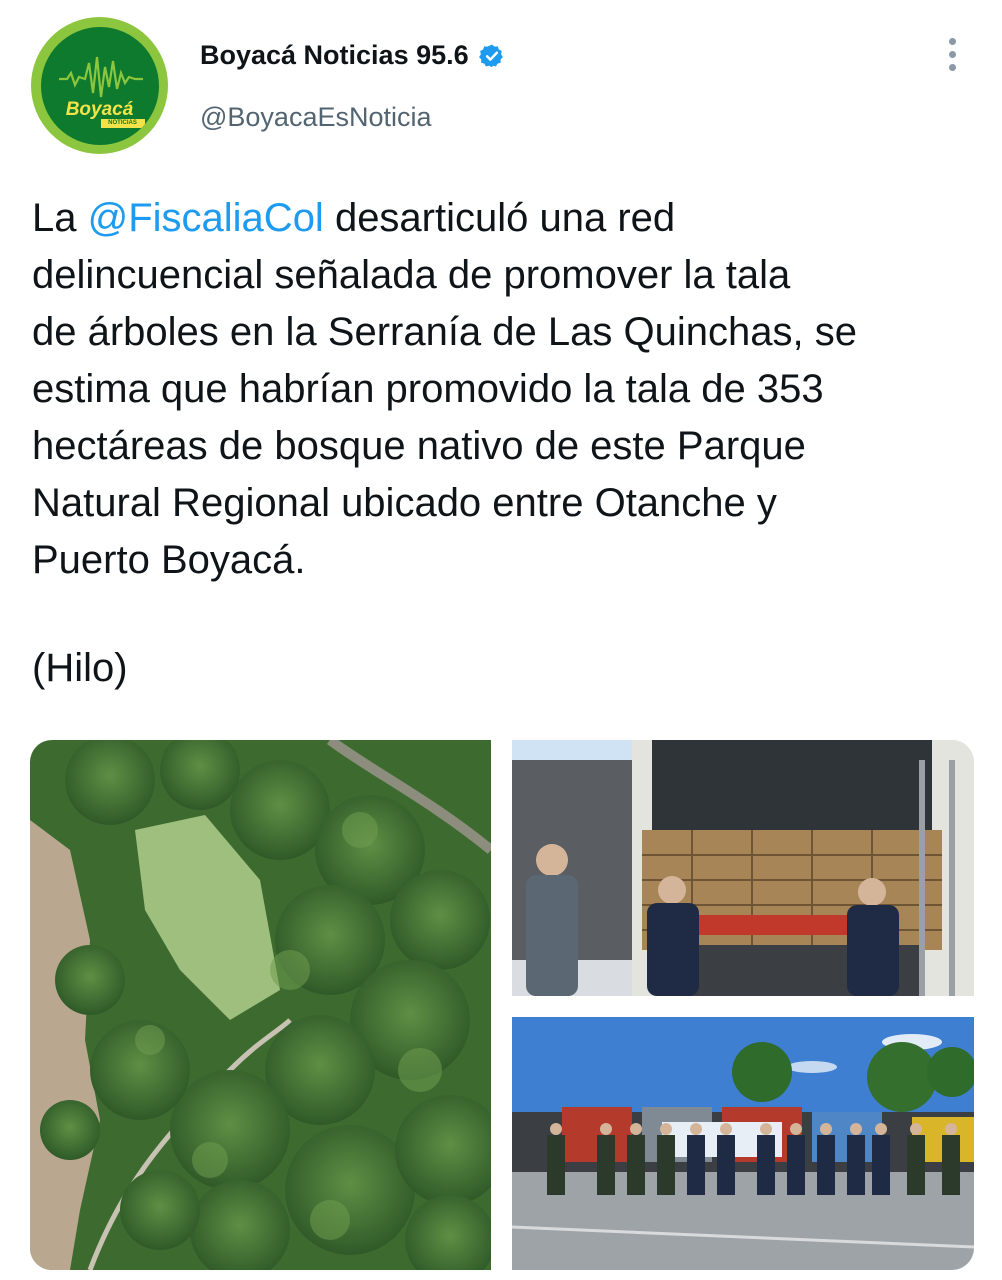 The width and height of the screenshot is (1002, 1280). Describe the element at coordinates (206, 218) in the screenshot. I see `mention-link: @FiscaliaCol` at that location.